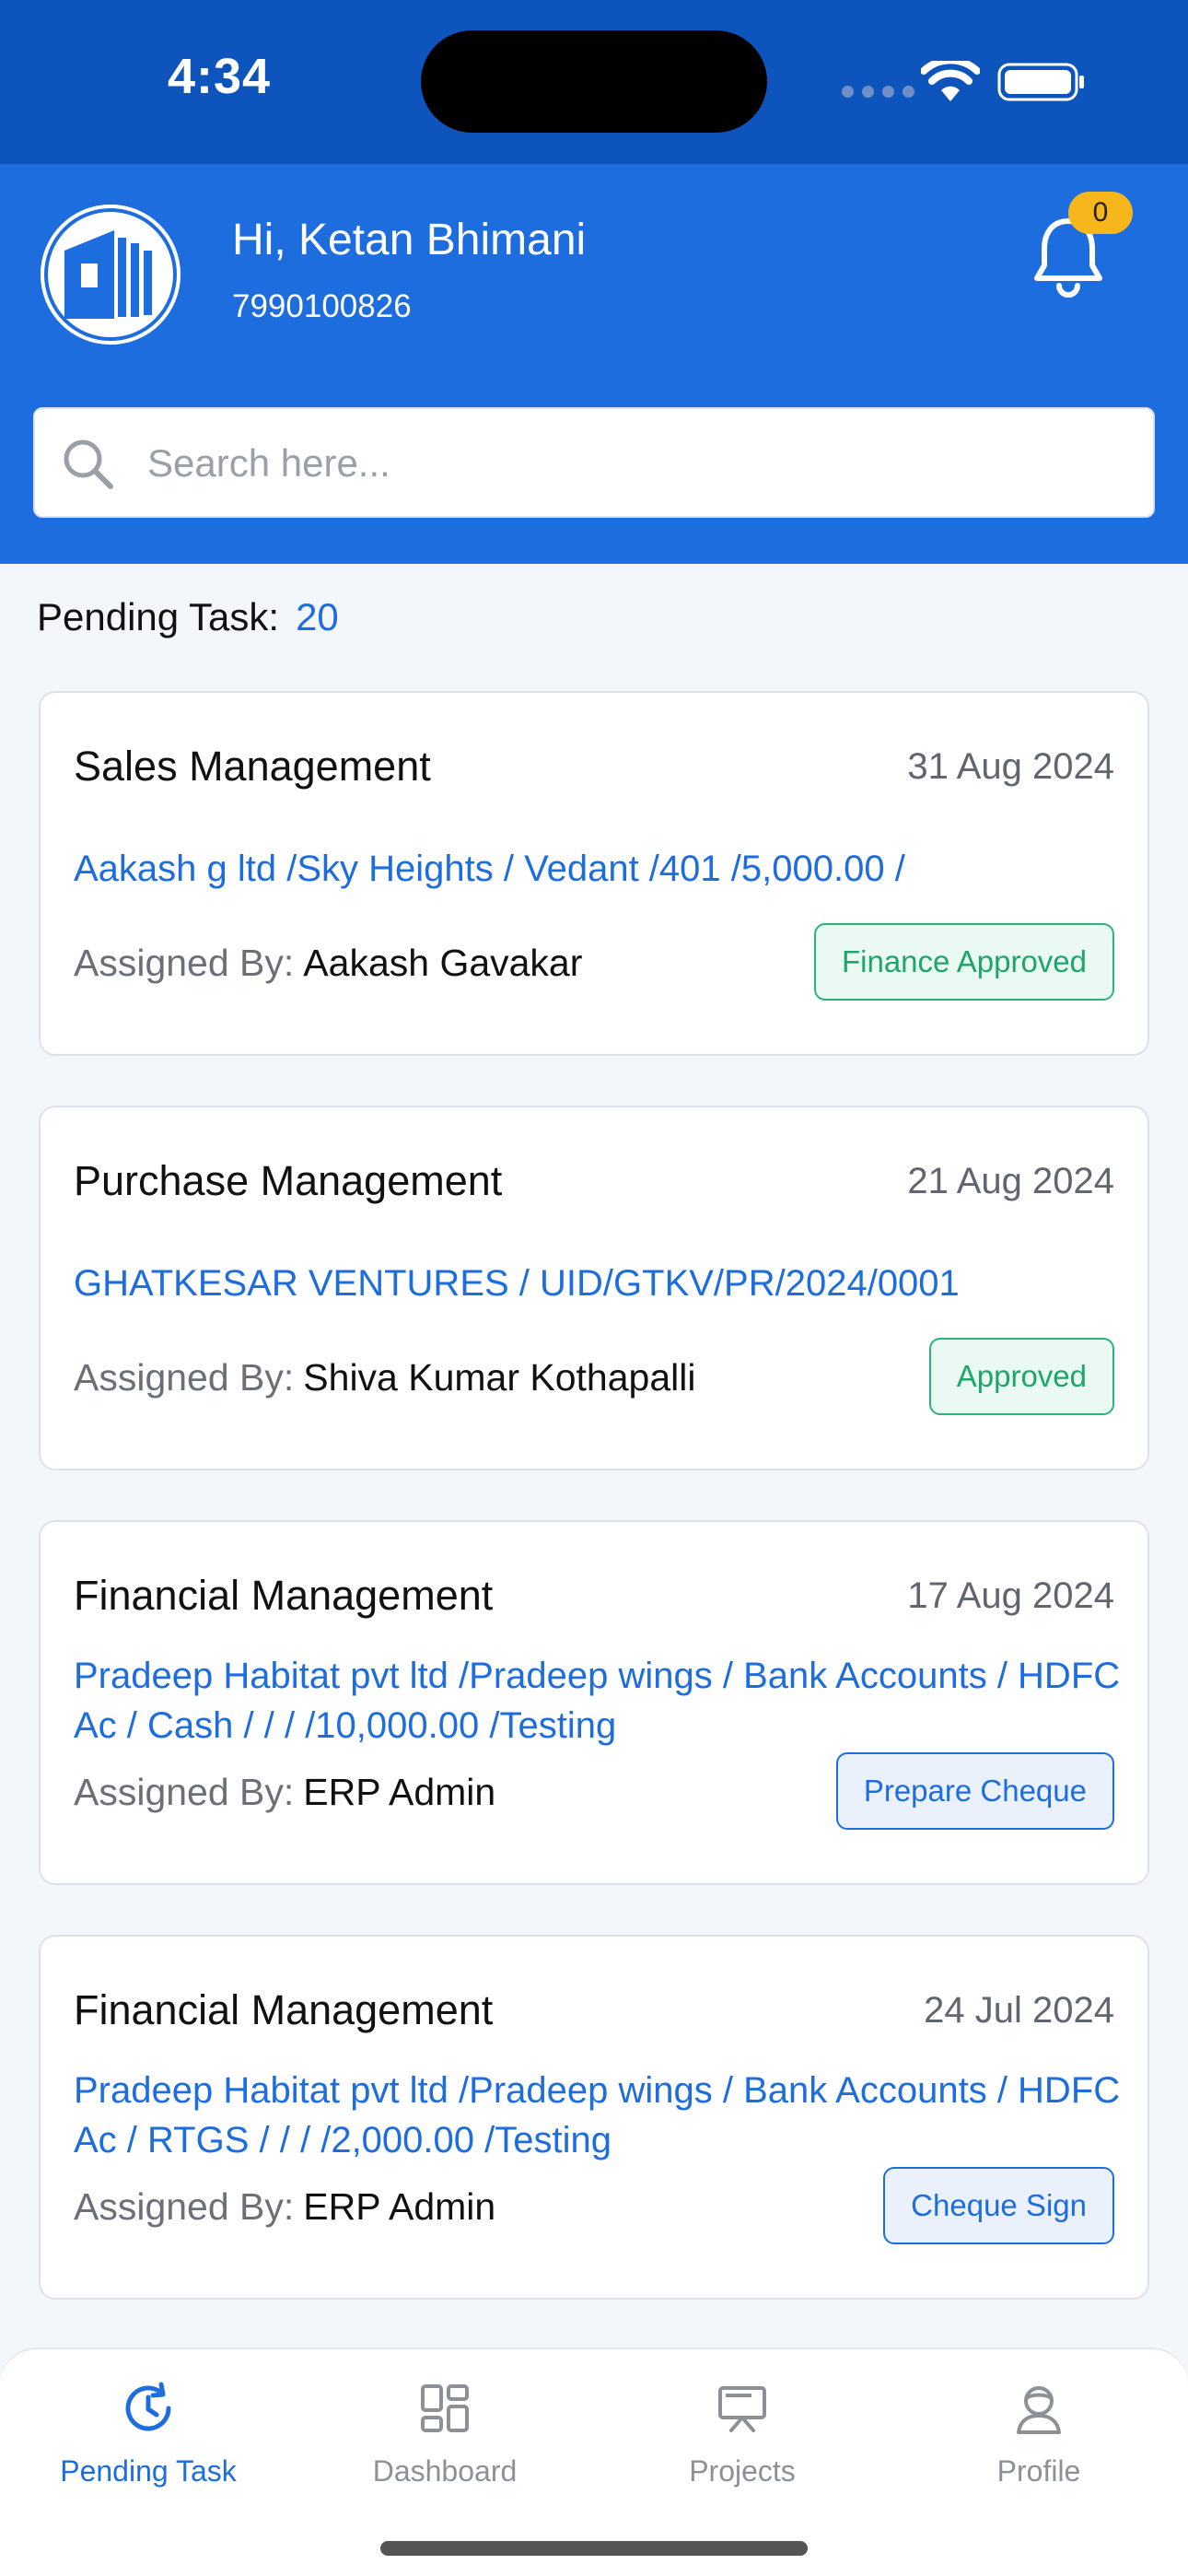 The height and width of the screenshot is (2576, 1188). Describe the element at coordinates (499, 1377) in the screenshot. I see `assigned-by: Shiva Kumar Kothapalli` at that location.